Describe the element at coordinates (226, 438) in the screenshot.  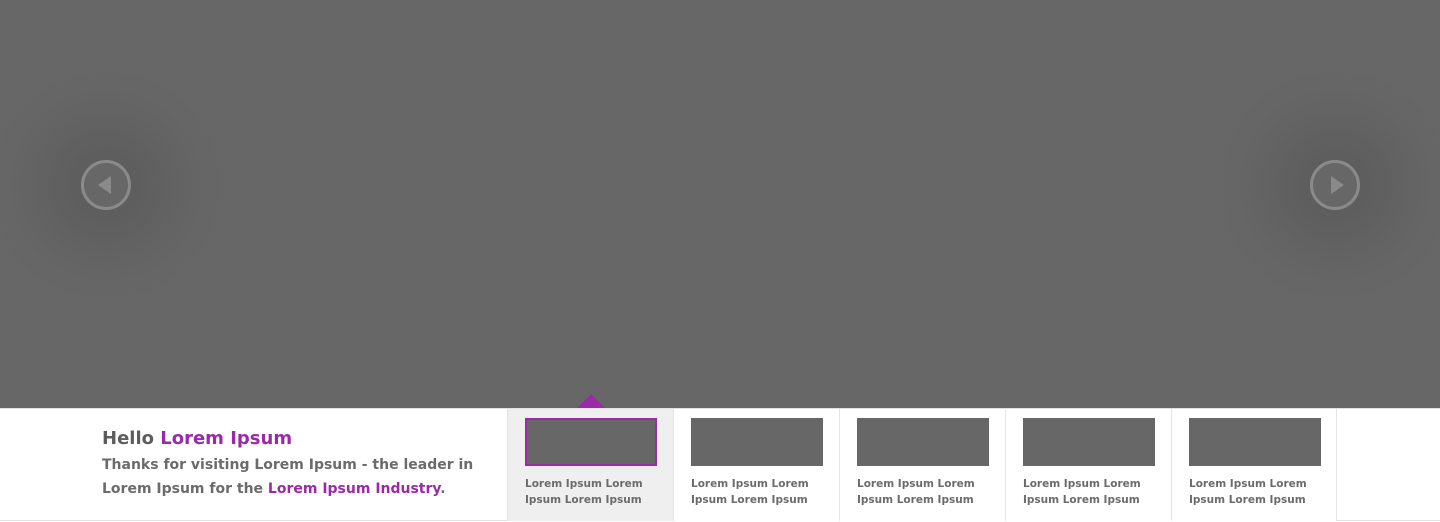
I see `intro-title-highlight: Lorem Ipsum` at that location.